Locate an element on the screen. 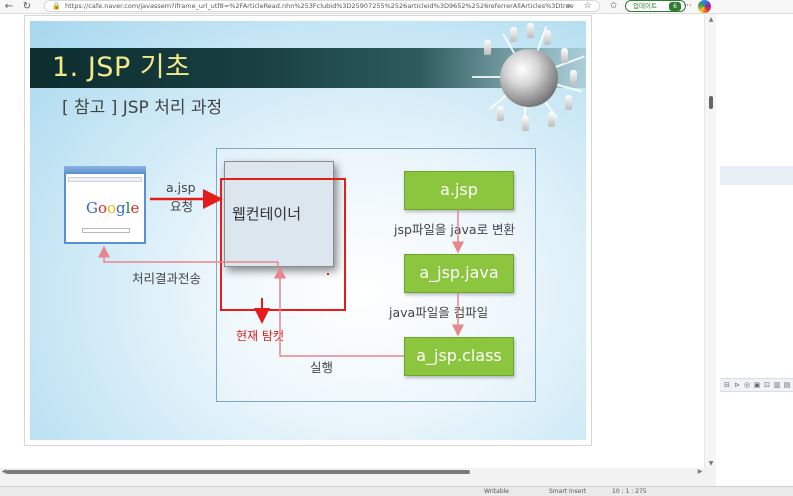 The width and height of the screenshot is (793, 496). vertical-scrollbar: ▲ ▼ is located at coordinates (710, 242).